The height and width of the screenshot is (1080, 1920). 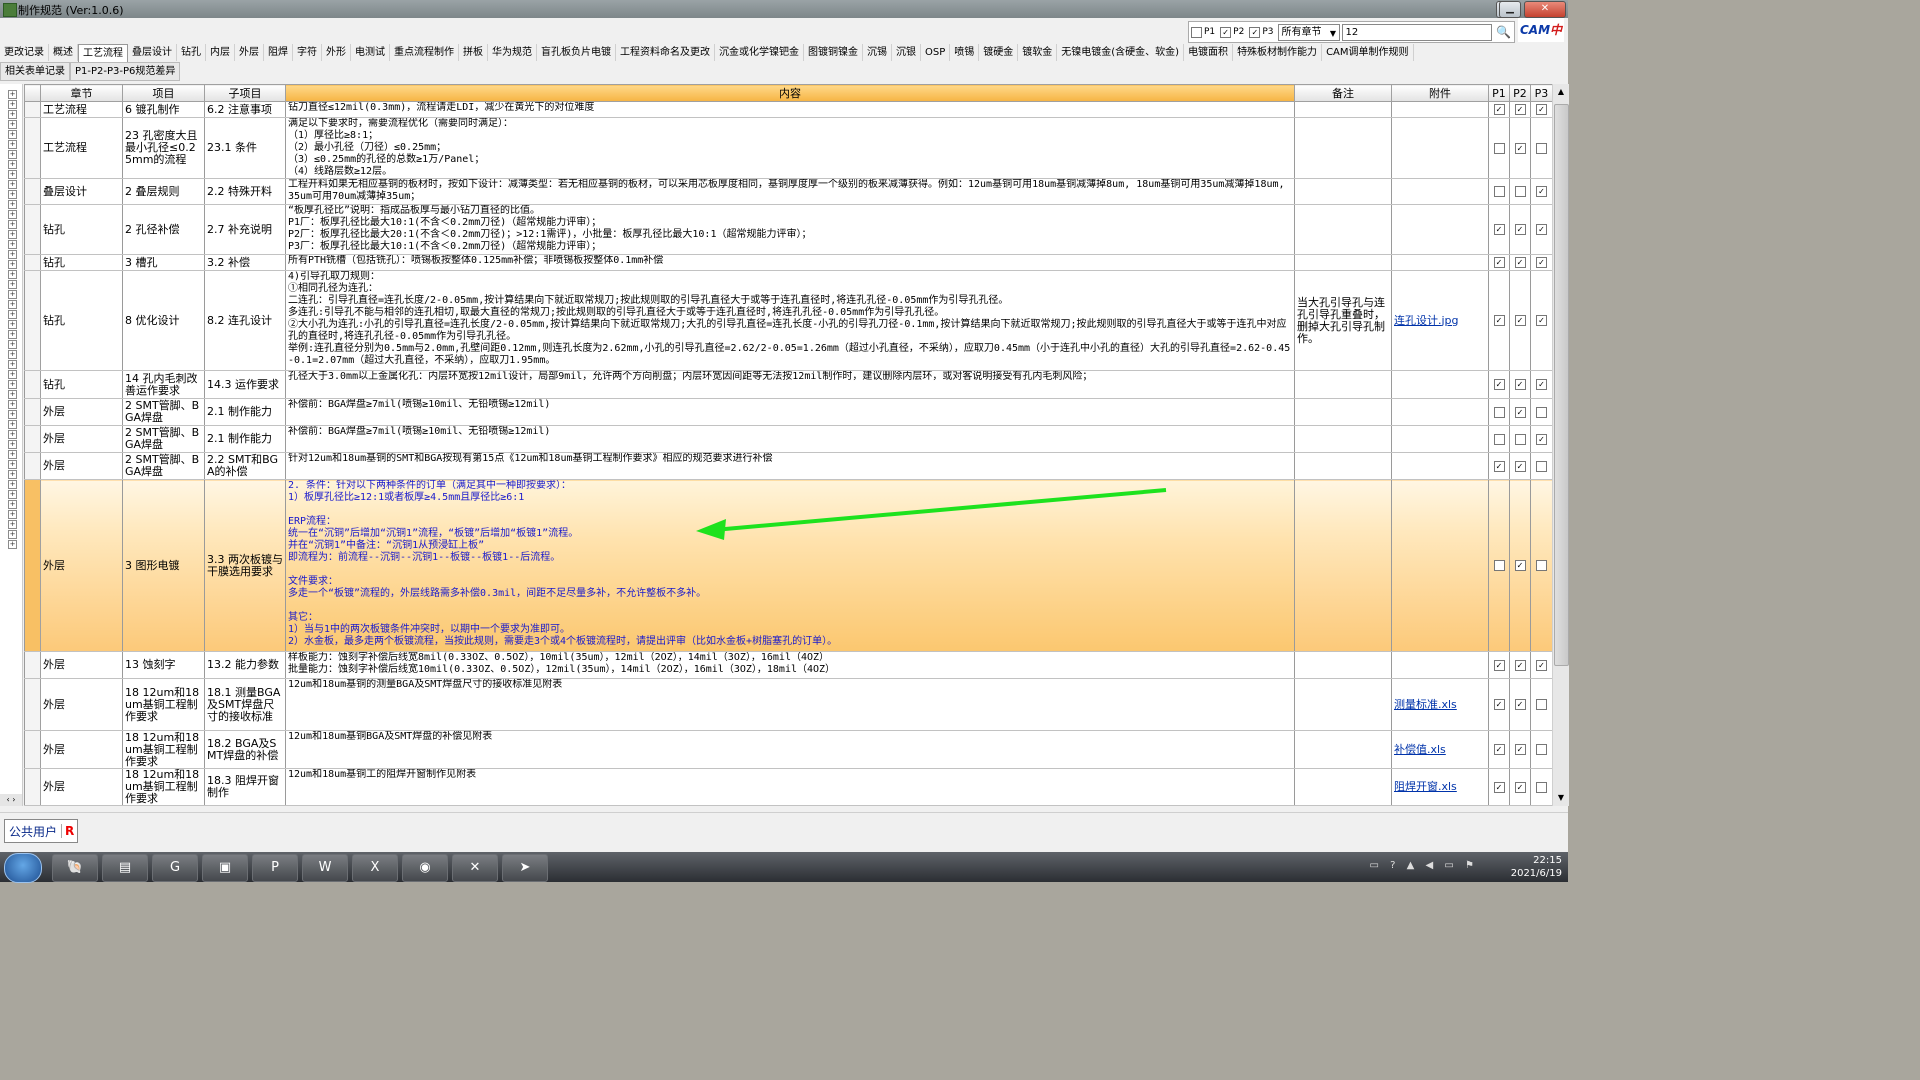 What do you see at coordinates (1561, 798) in the screenshot?
I see `scroll-down-icon: ▼` at bounding box center [1561, 798].